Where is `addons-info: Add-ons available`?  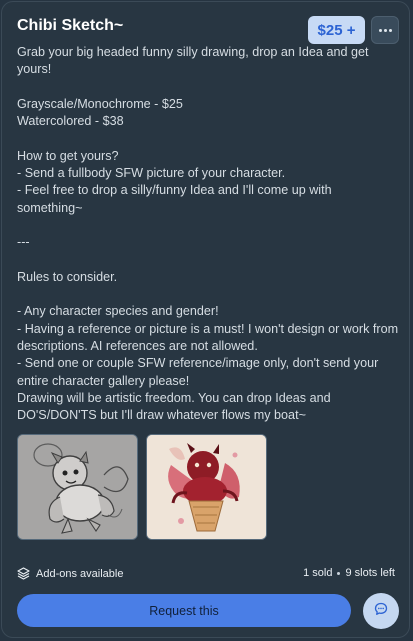
addons-info: Add-ons available is located at coordinates (70, 573).